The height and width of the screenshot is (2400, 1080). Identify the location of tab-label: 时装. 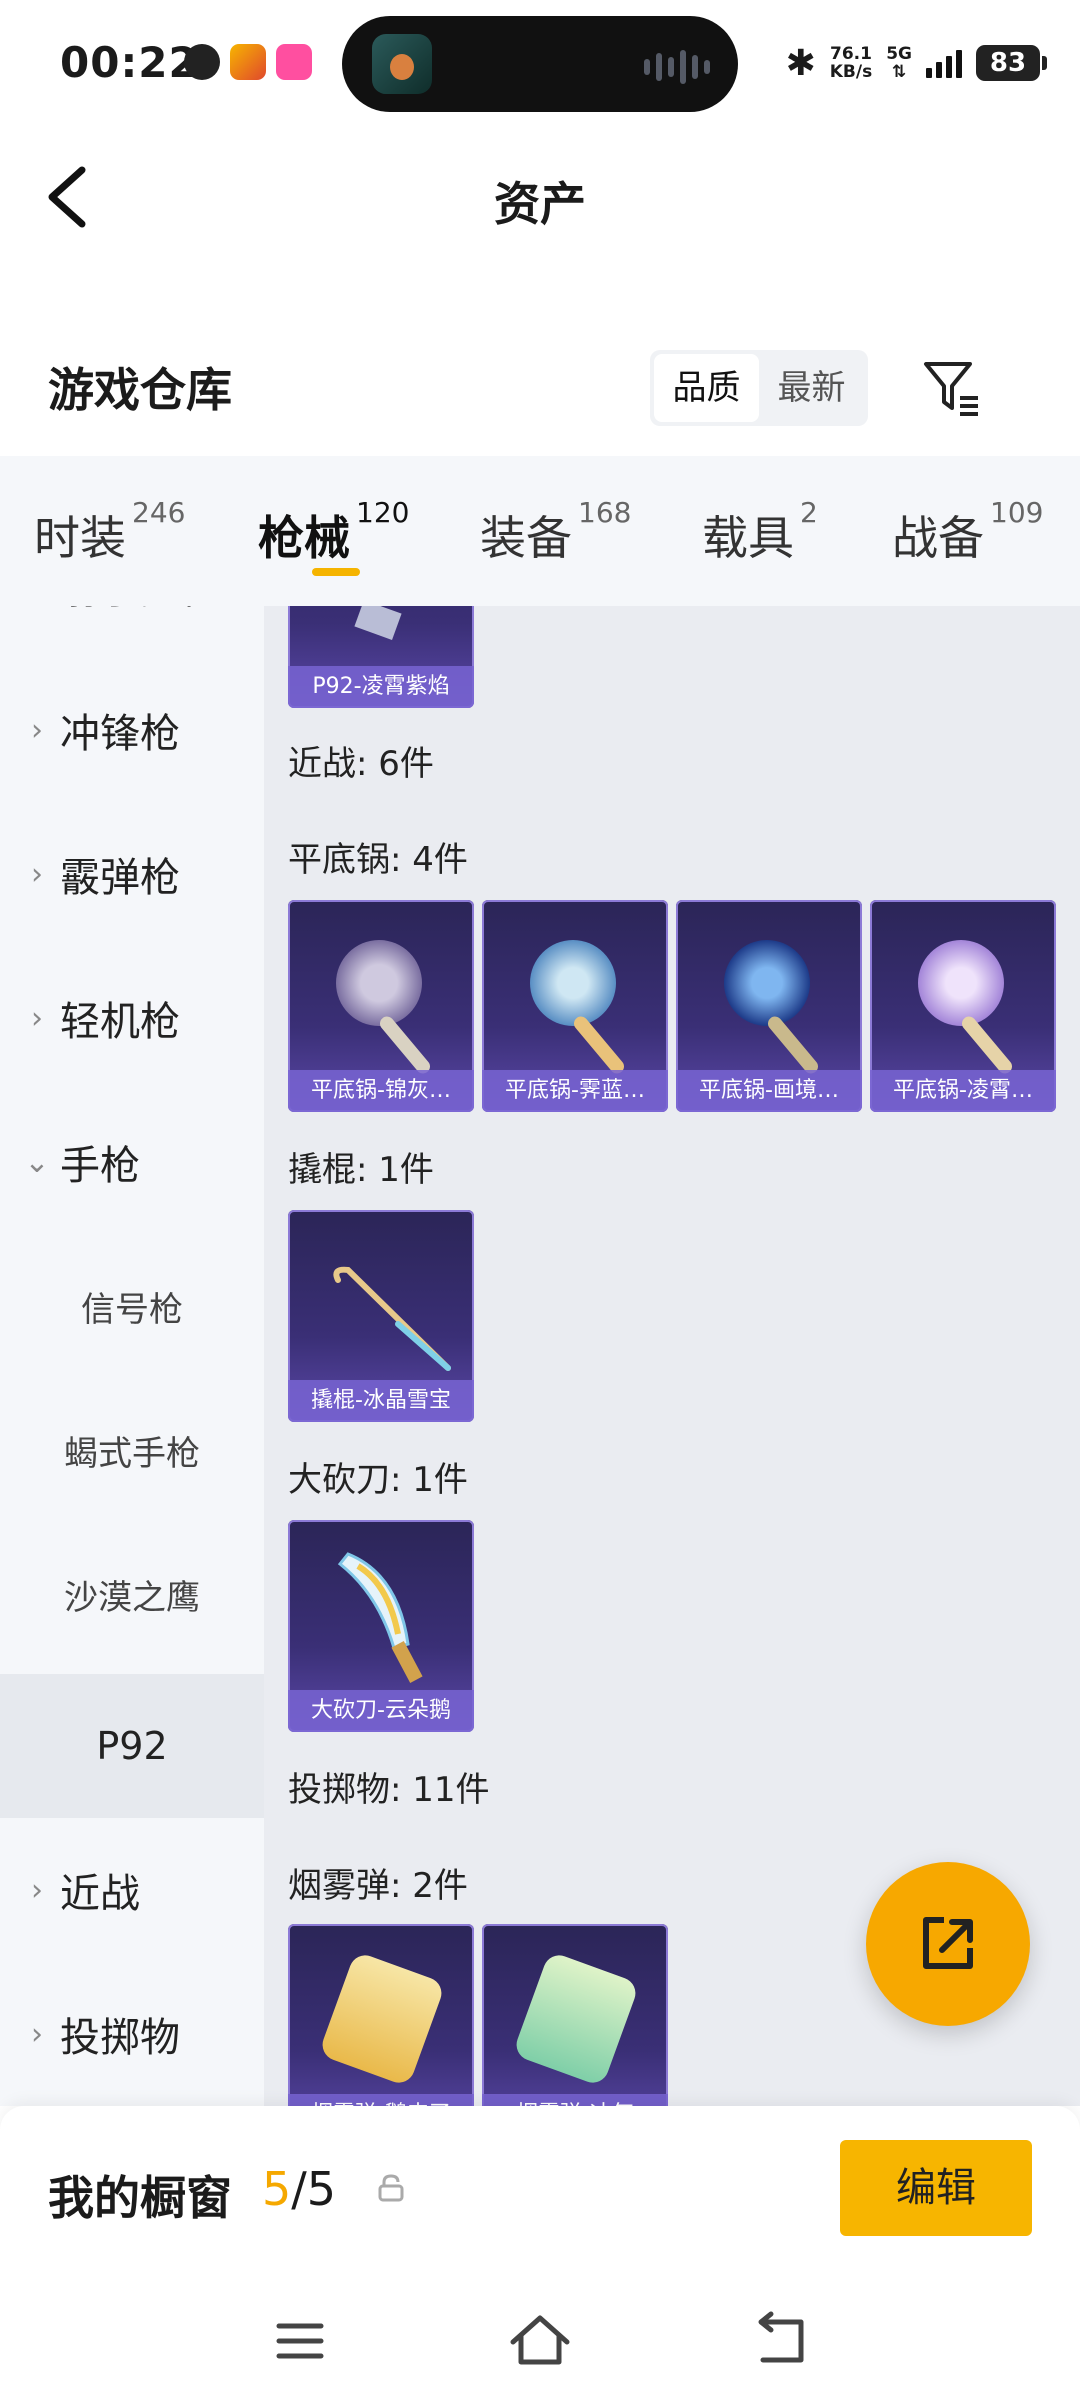
(80, 538).